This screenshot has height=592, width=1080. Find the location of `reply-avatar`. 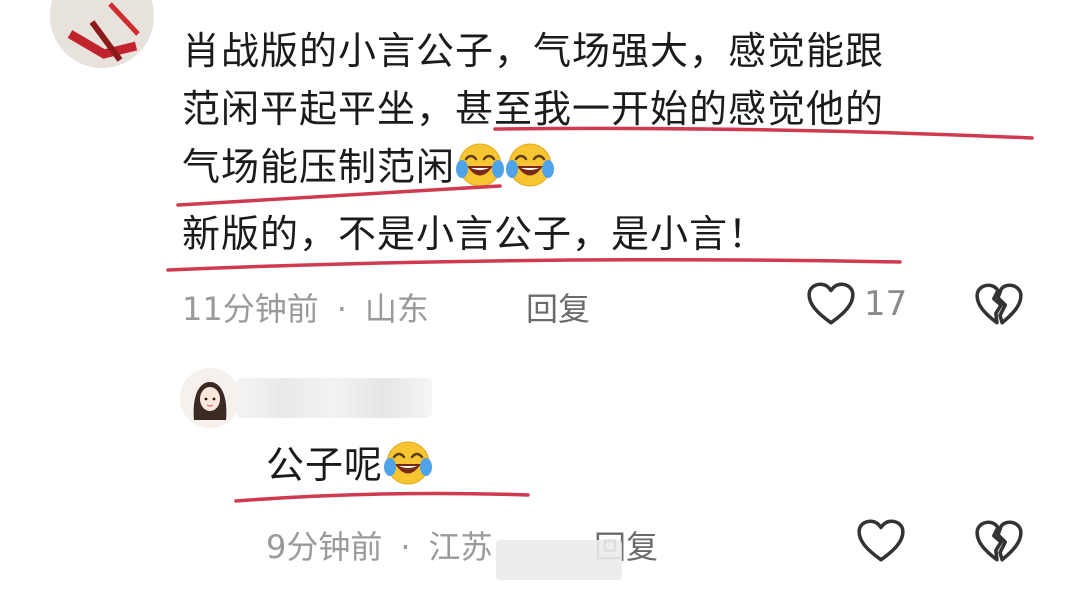

reply-avatar is located at coordinates (210, 398).